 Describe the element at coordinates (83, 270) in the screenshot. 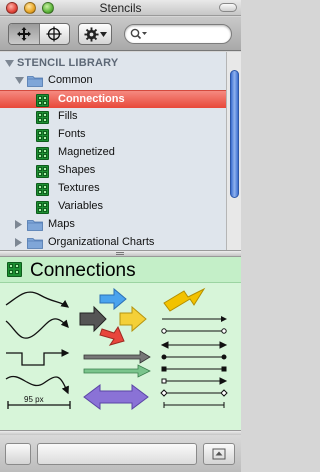

I see `preview-title: Connections` at that location.